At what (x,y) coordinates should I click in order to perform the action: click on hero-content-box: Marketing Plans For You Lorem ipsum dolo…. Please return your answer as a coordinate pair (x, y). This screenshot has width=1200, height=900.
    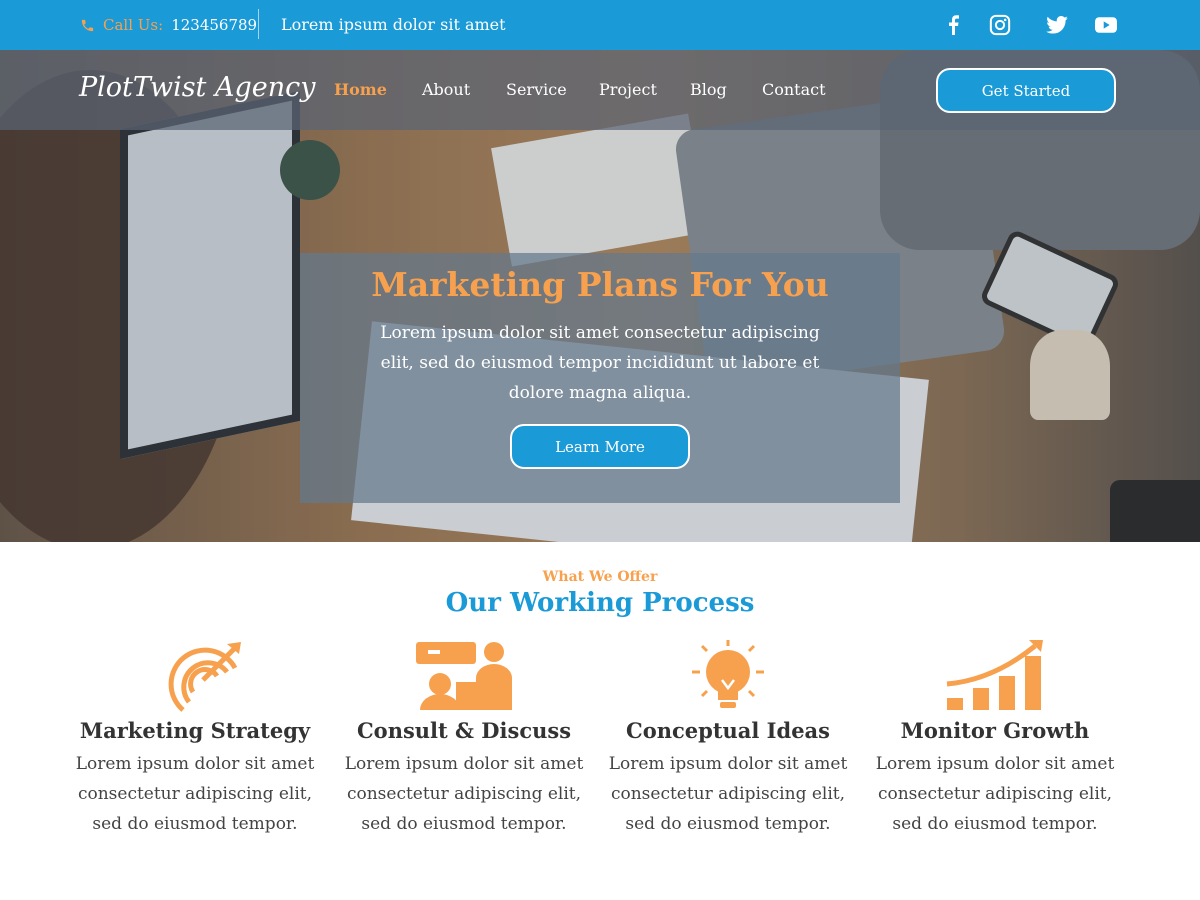
    Looking at the image, I should click on (600, 378).